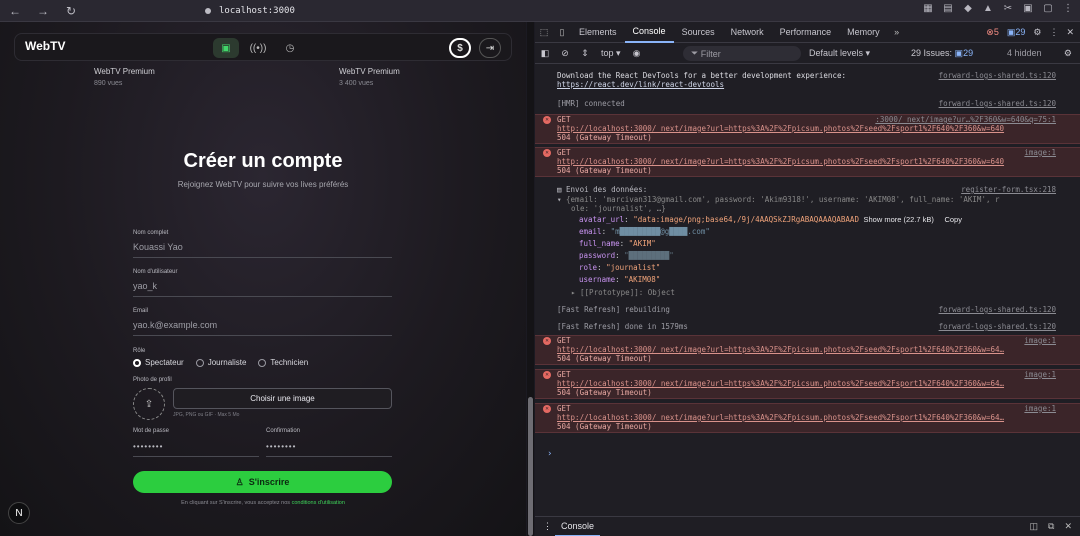 This screenshot has height=536, width=1080. I want to click on reload-icon: ↻, so click(71, 11).